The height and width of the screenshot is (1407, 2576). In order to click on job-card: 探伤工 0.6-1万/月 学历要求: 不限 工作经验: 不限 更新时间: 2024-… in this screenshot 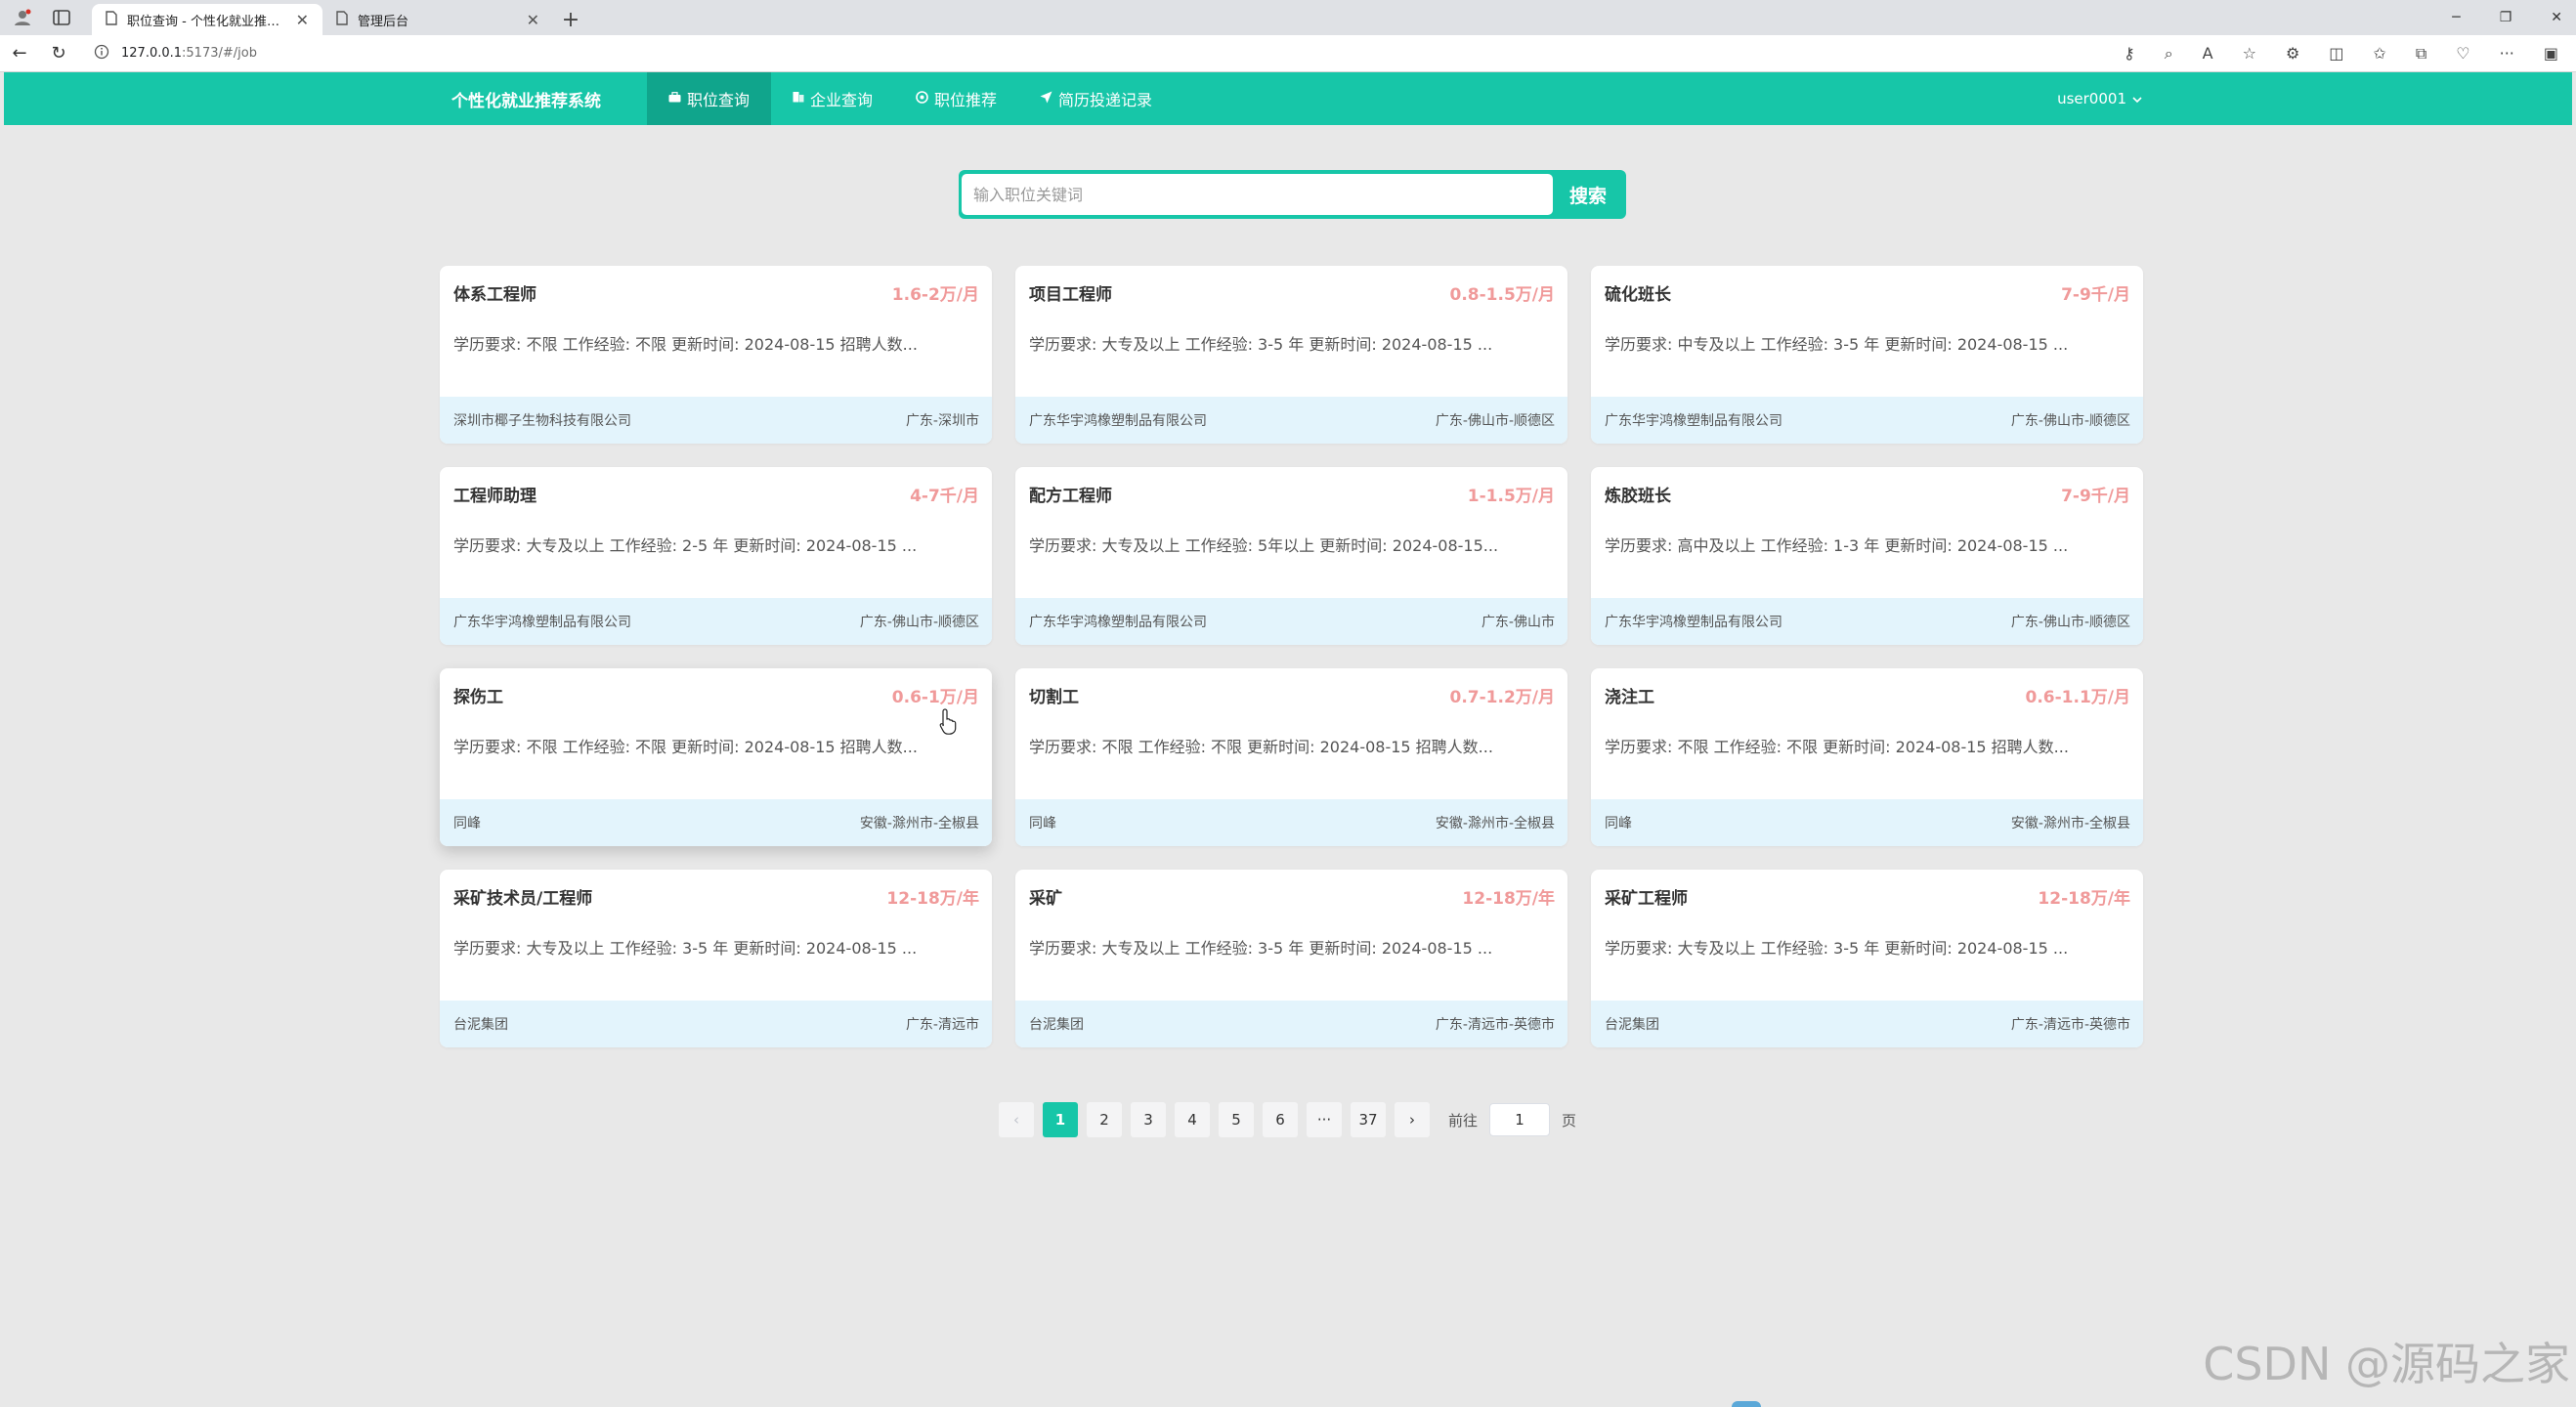, I will do `click(716, 757)`.